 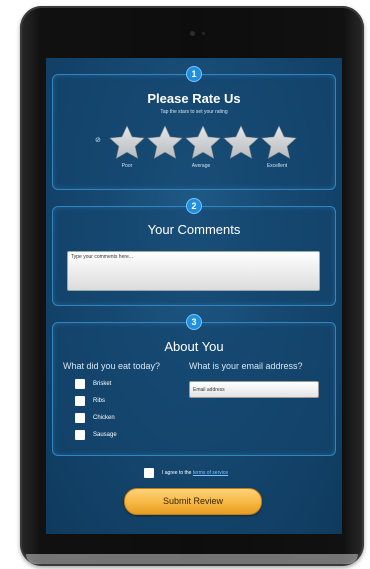 What do you see at coordinates (80, 435) in the screenshot?
I see `sausage-checkbox` at bounding box center [80, 435].